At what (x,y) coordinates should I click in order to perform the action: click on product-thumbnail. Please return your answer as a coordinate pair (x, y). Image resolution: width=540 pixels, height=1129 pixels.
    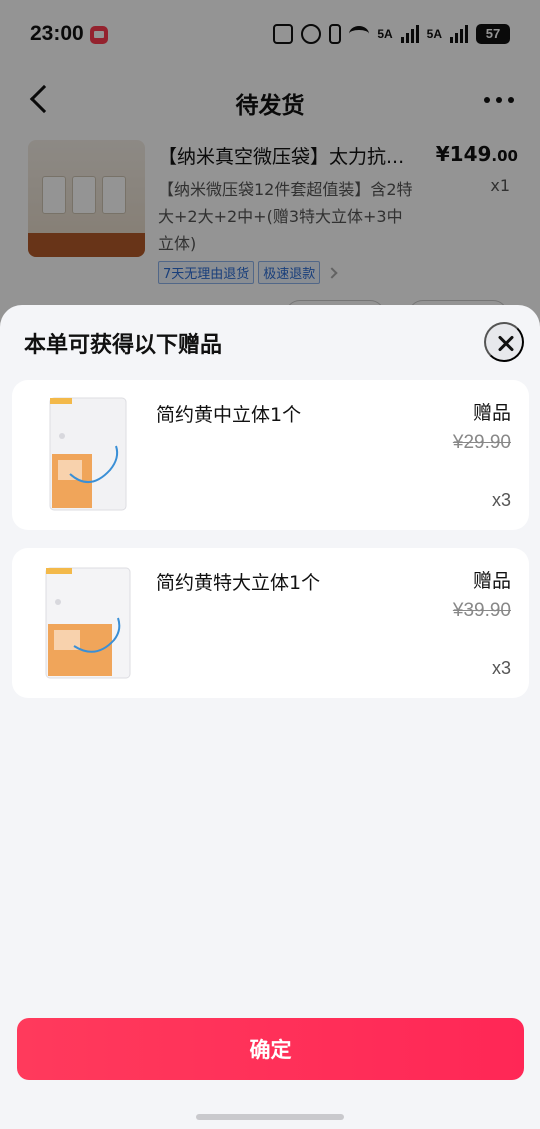
    Looking at the image, I should click on (86, 198).